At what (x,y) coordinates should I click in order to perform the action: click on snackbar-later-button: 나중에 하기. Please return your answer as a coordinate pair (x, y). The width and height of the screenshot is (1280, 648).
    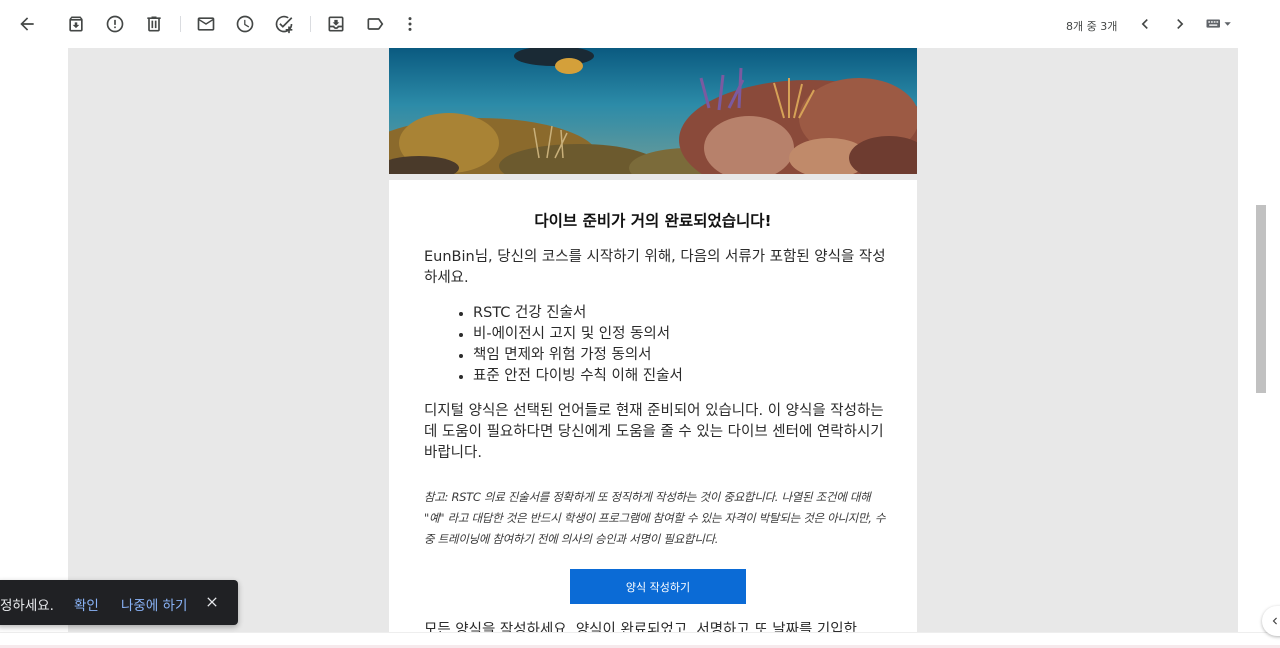
    Looking at the image, I should click on (154, 604).